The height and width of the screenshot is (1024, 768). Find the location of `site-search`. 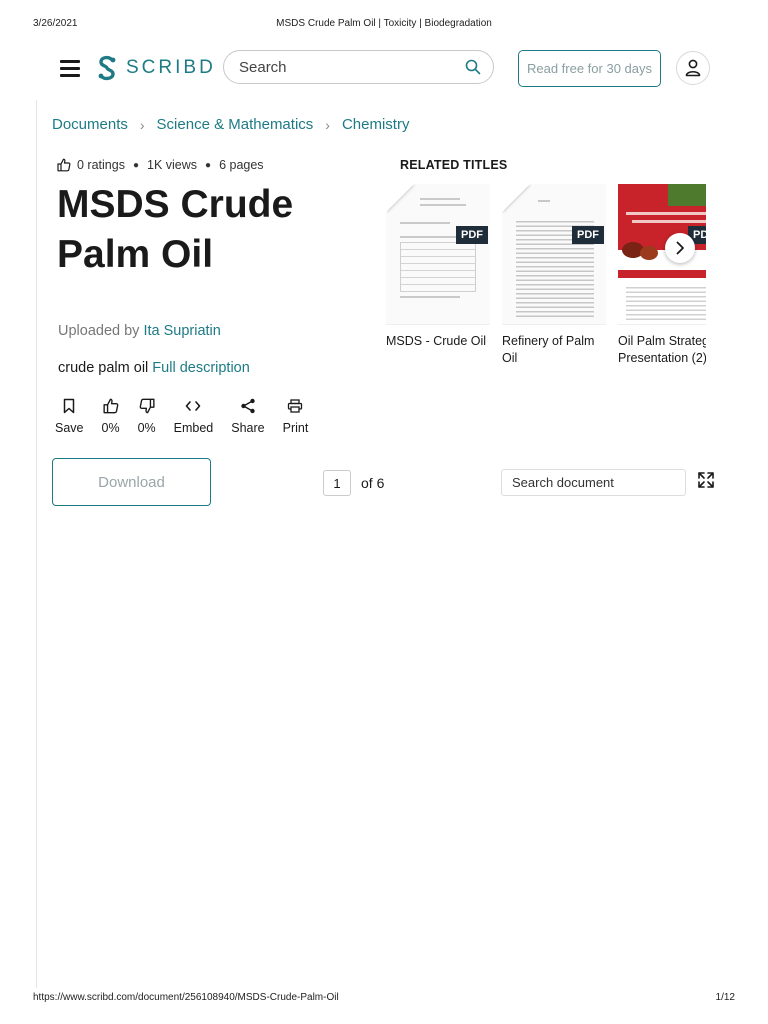

site-search is located at coordinates (358, 67).